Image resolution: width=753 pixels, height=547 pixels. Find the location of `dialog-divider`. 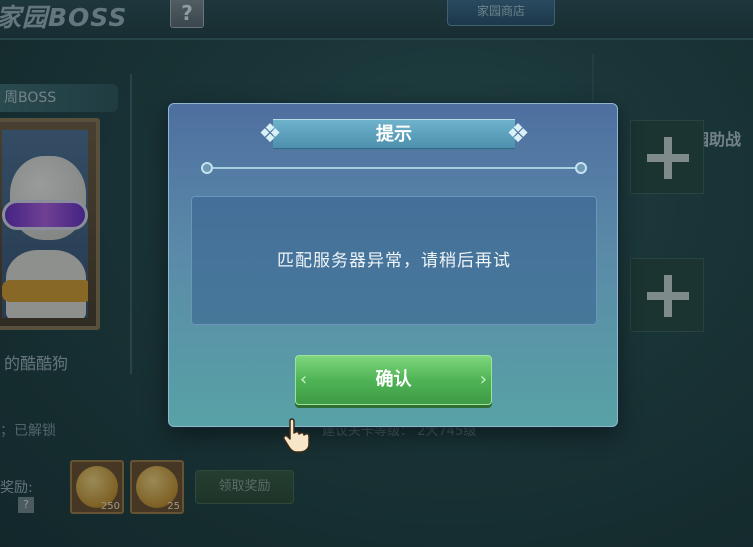

dialog-divider is located at coordinates (394, 168).